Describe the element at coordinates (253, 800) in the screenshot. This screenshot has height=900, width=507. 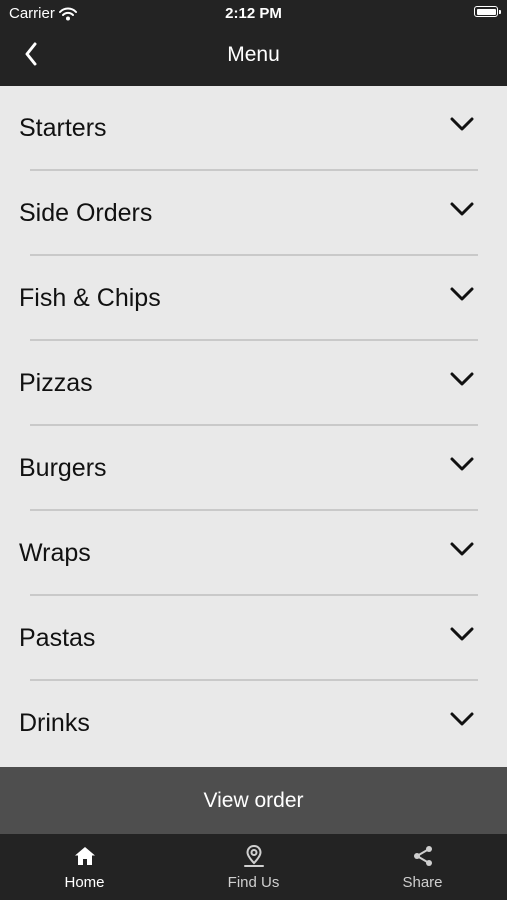
I see `view-order-button: View order` at that location.